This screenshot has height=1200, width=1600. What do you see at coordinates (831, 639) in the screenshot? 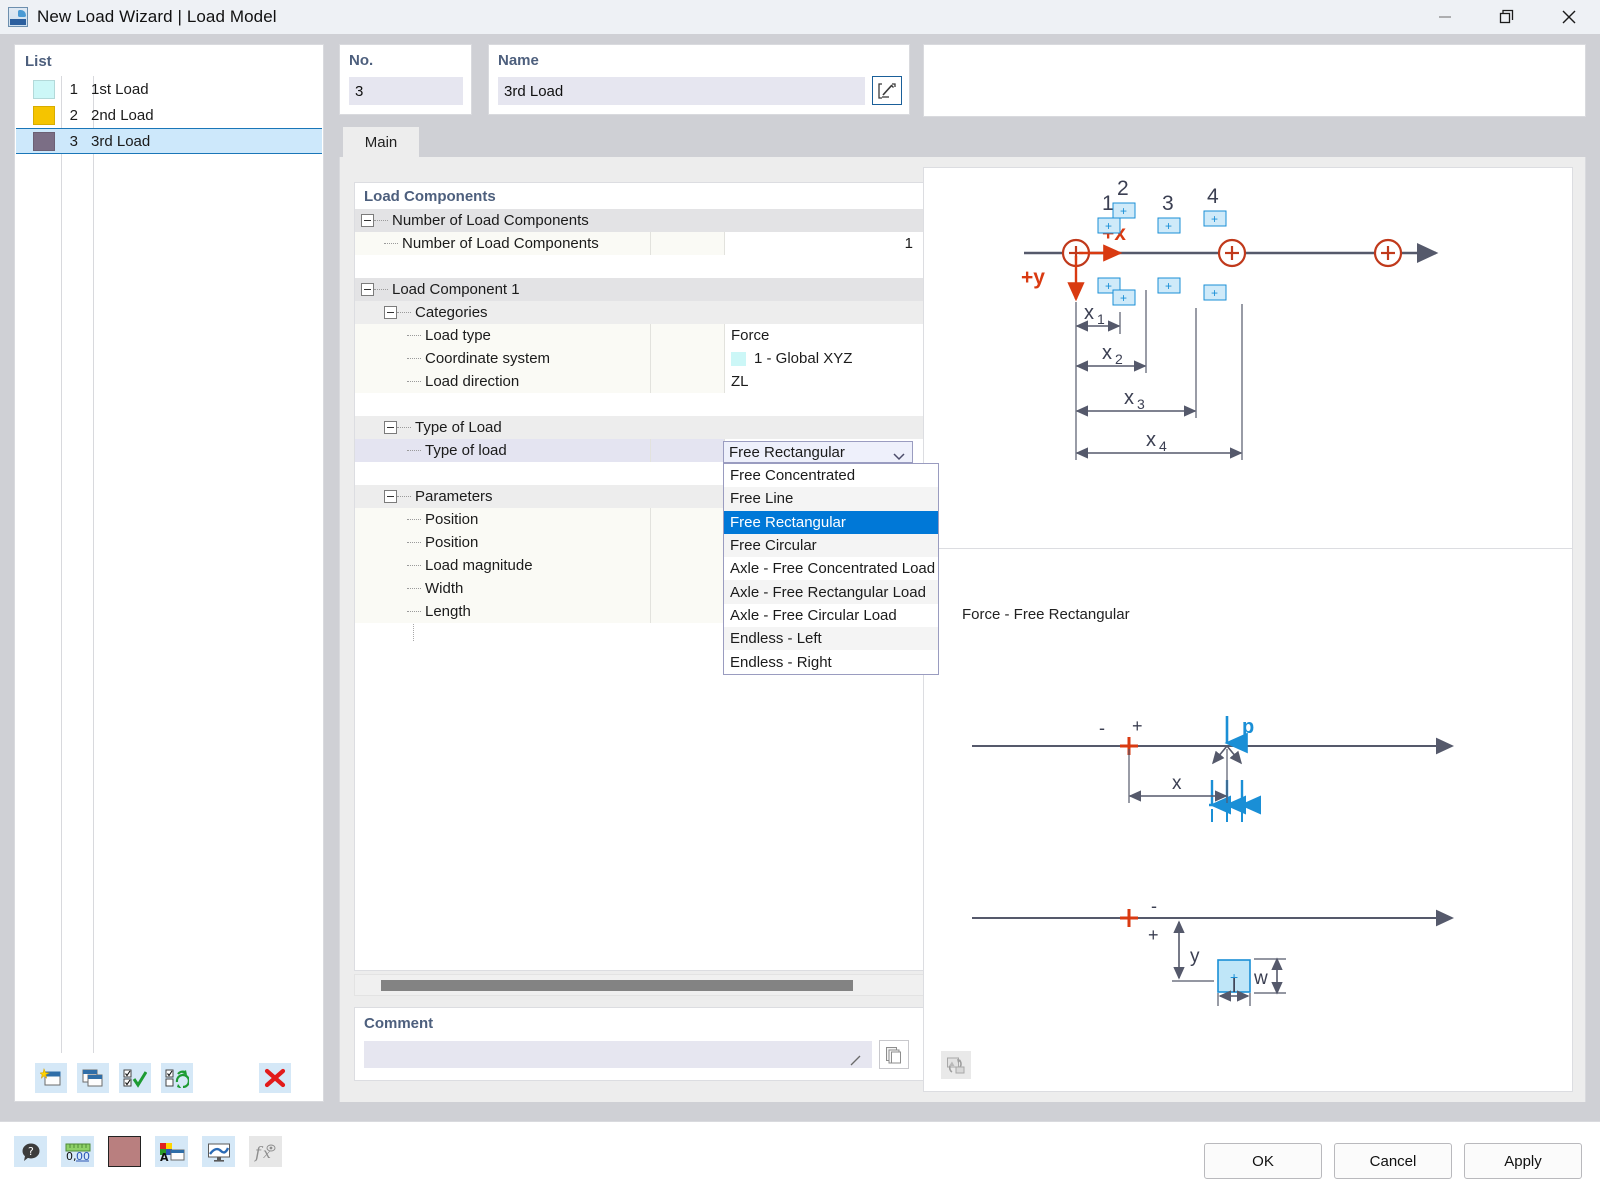
I see `dropdown-option: Endless - Left` at bounding box center [831, 639].